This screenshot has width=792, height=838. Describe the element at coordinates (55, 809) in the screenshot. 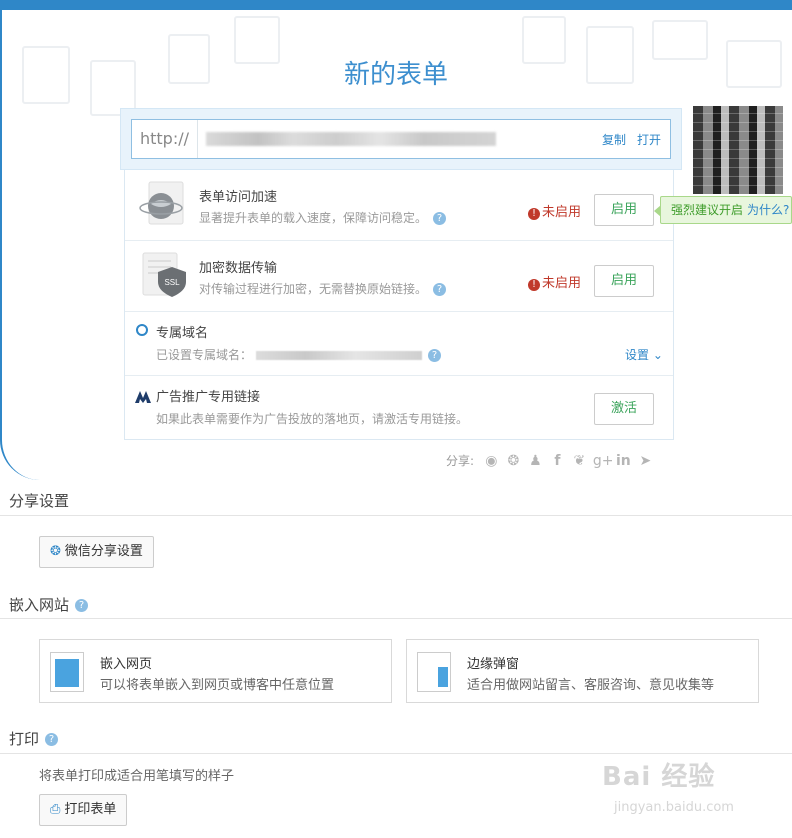

I see `printer-icon: ⎙` at that location.